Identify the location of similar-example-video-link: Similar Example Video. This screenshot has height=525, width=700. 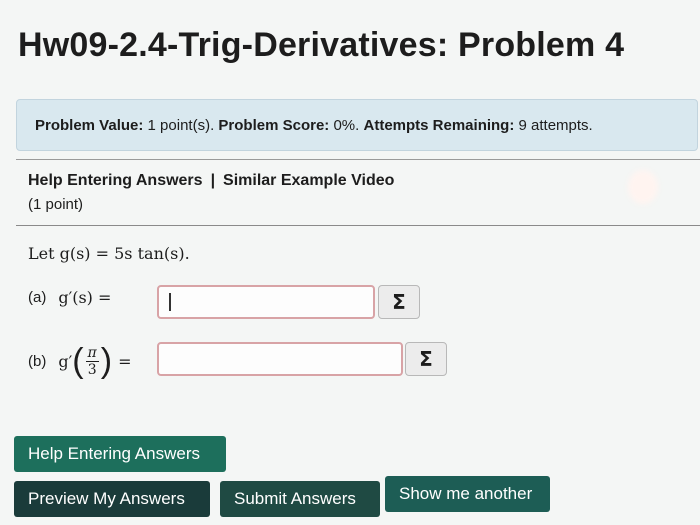
(308, 180).